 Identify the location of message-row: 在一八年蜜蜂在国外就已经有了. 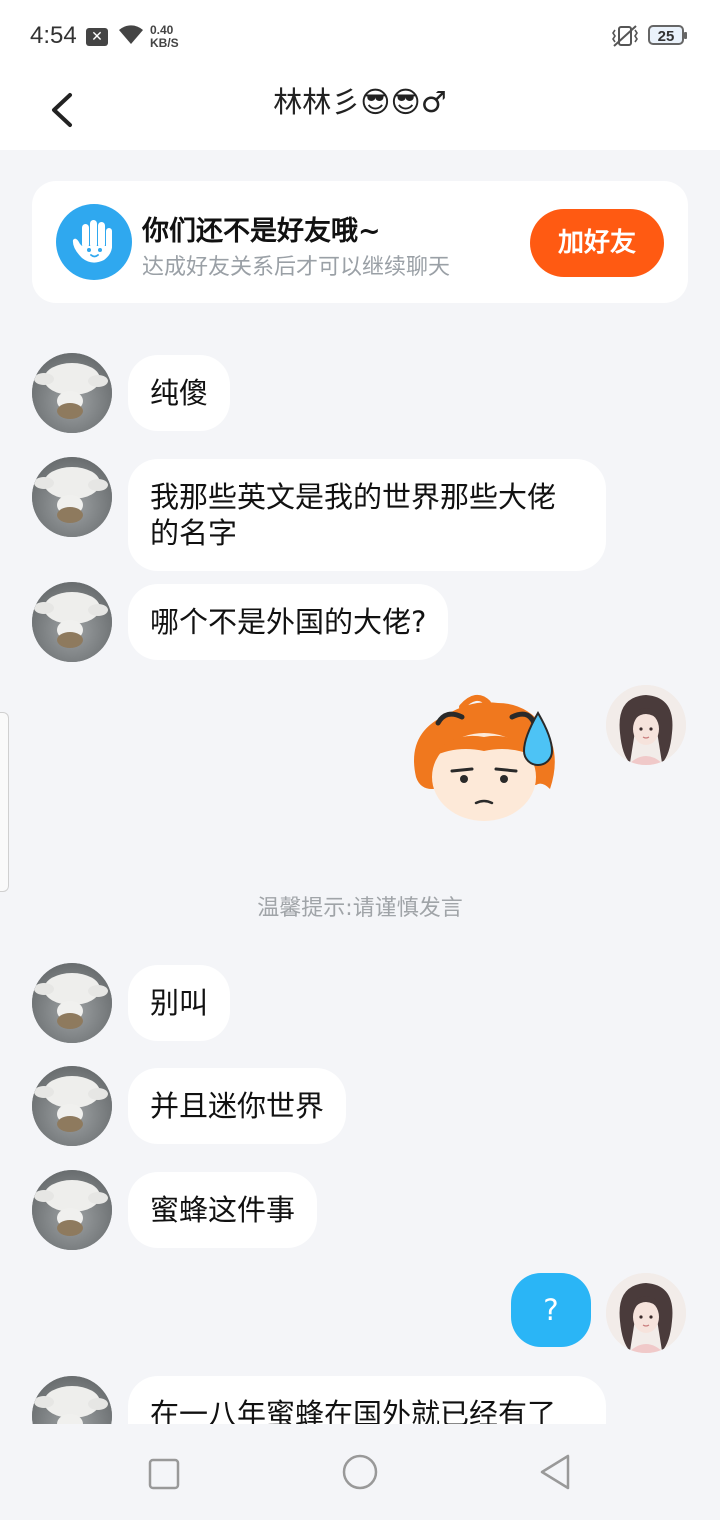
(360, 1400).